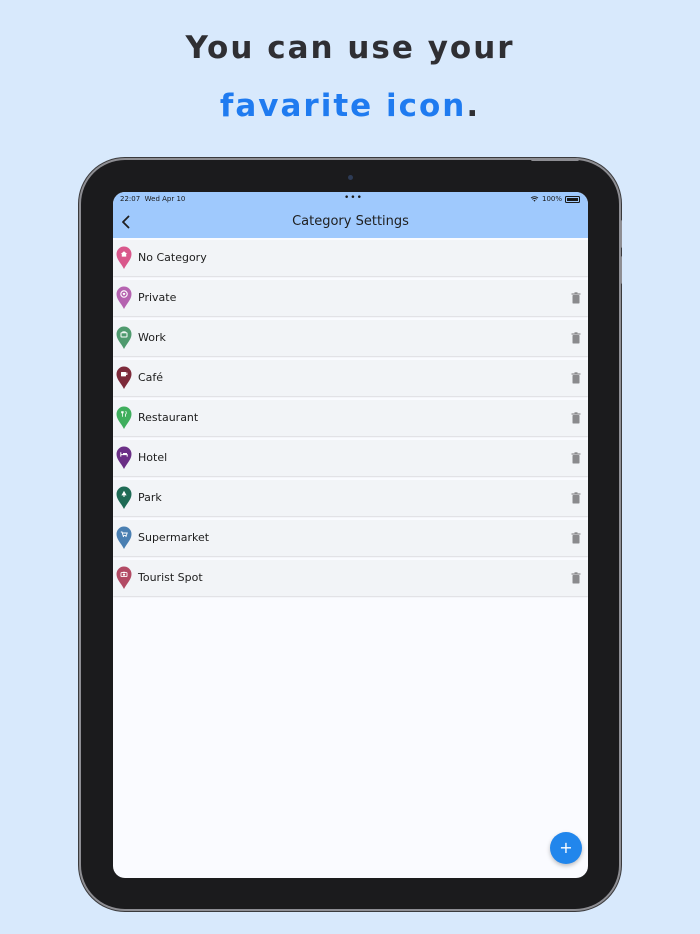  I want to click on category-label: No Category, so click(172, 257).